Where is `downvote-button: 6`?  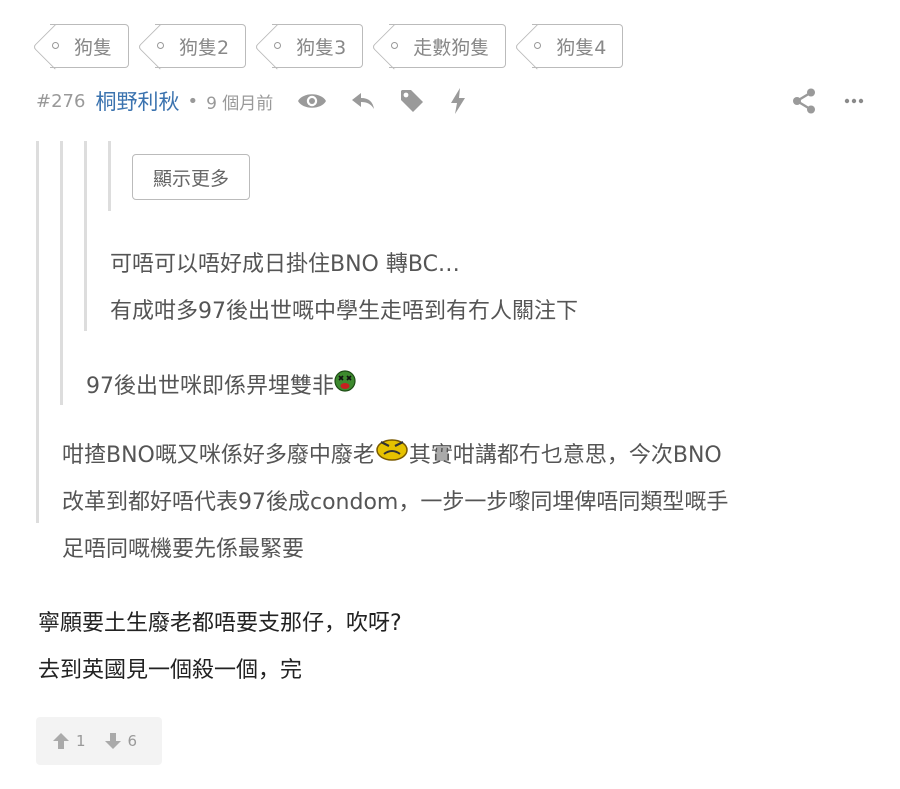
downvote-button: 6 is located at coordinates (121, 741).